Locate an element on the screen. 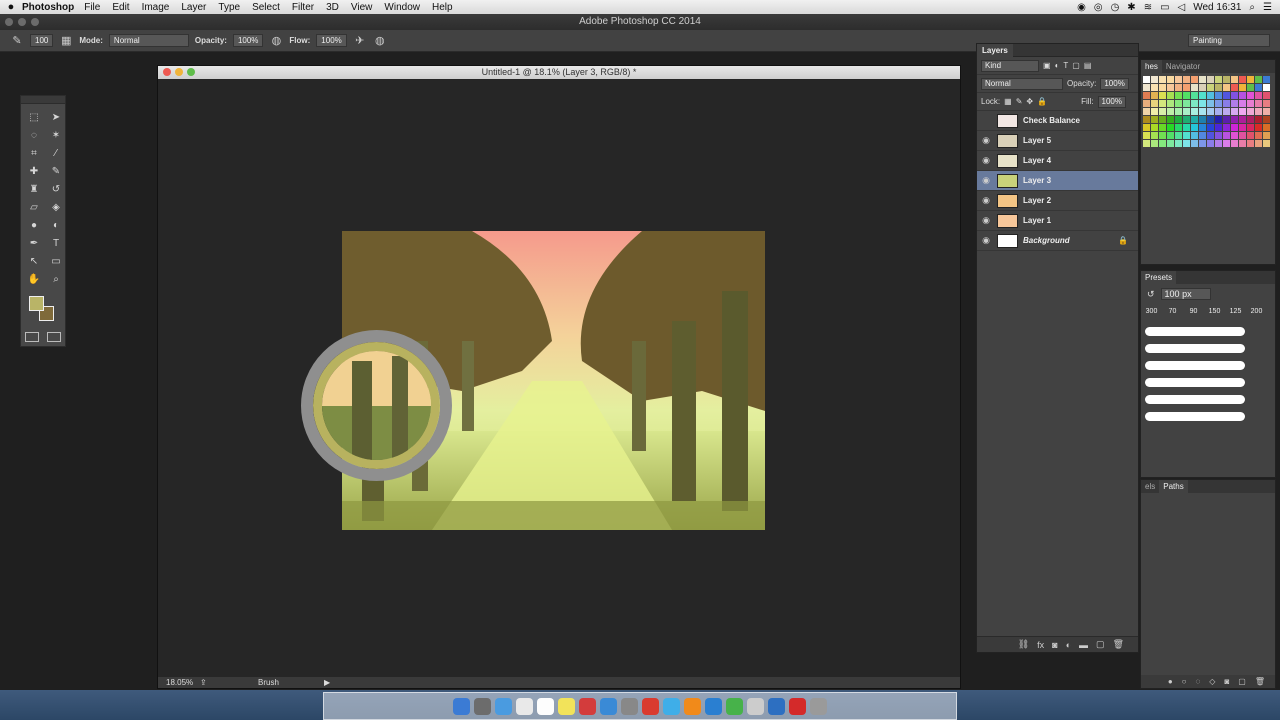 This screenshot has height=720, width=1280. layer-name: Check Balance is located at coordinates (1051, 120).